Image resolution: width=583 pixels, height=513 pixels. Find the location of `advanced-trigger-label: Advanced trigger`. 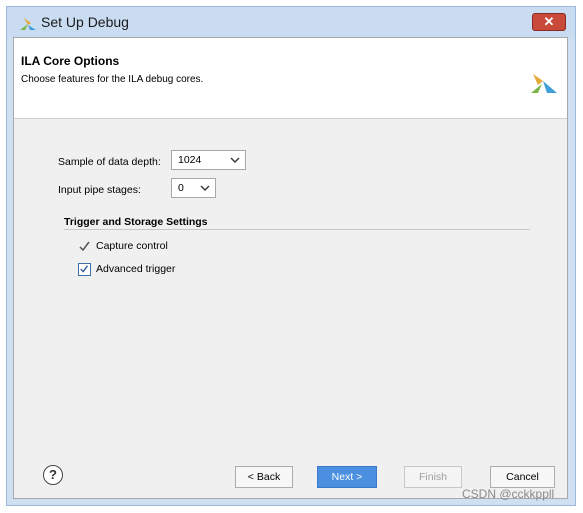

advanced-trigger-label: Advanced trigger is located at coordinates (136, 269).